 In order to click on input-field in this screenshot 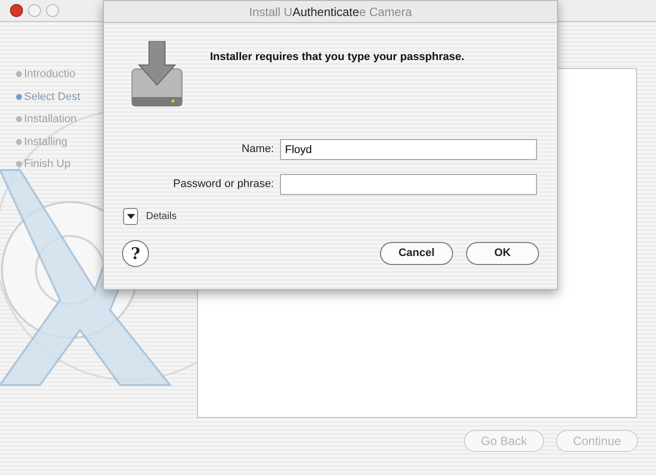, I will do `click(408, 184)`.